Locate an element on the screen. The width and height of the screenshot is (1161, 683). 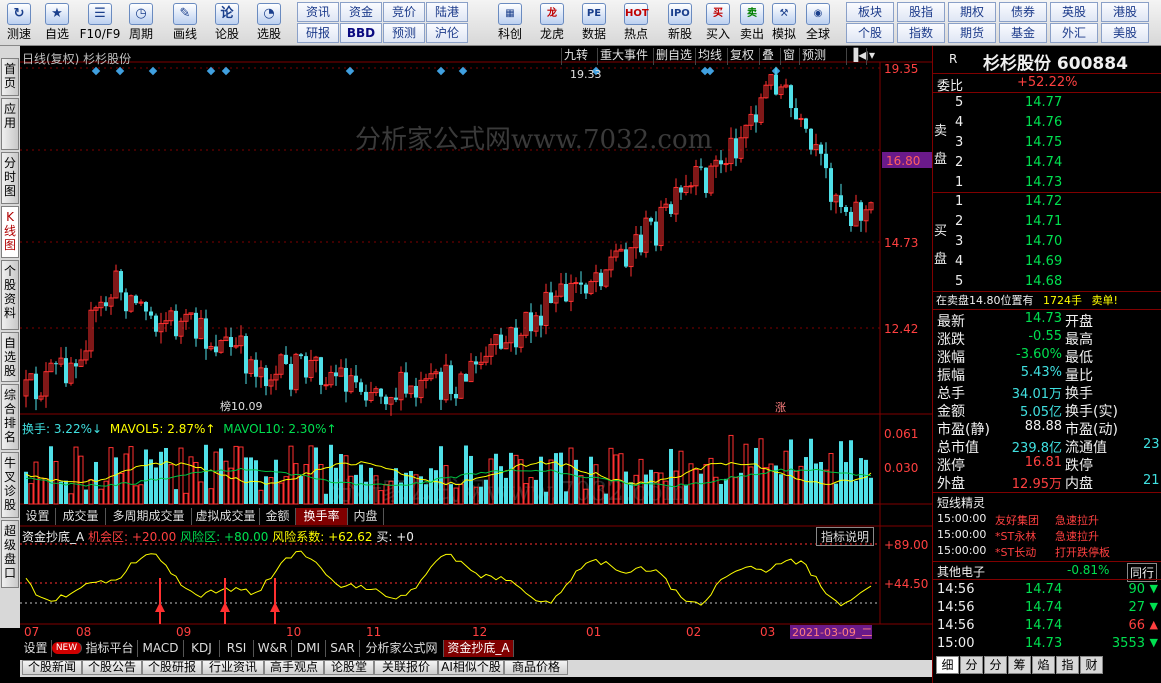
toolbar-button-6: ◔ 选股 is located at coordinates (269, 23).